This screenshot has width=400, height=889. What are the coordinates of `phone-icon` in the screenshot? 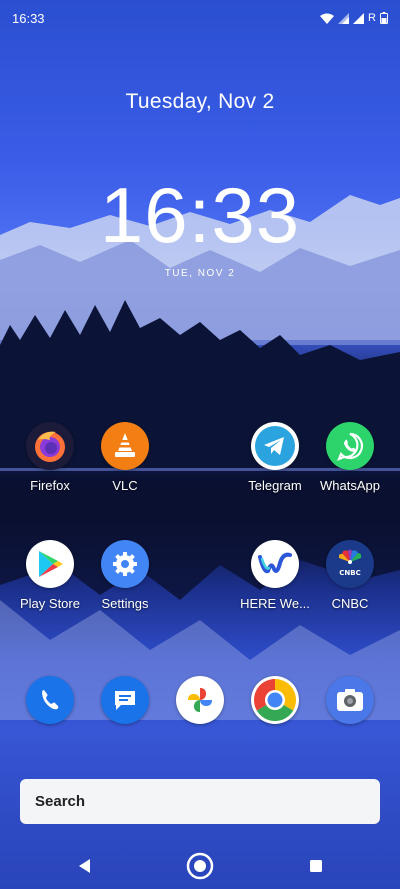 It's located at (50, 700).